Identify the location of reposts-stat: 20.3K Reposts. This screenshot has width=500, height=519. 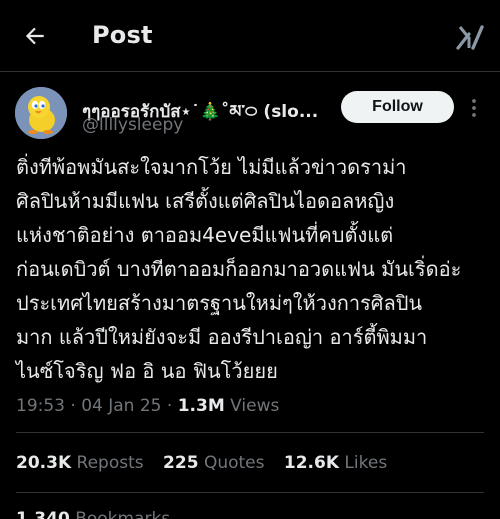
(80, 463).